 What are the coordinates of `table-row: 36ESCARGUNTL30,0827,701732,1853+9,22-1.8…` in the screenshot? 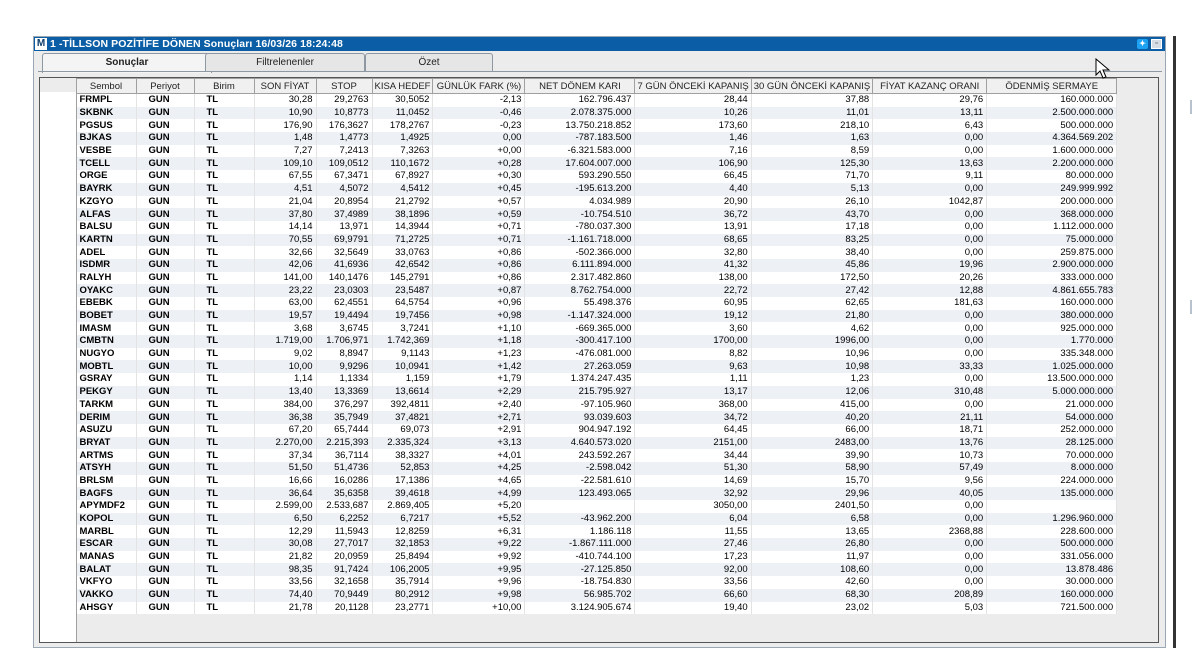 It's located at (579, 544).